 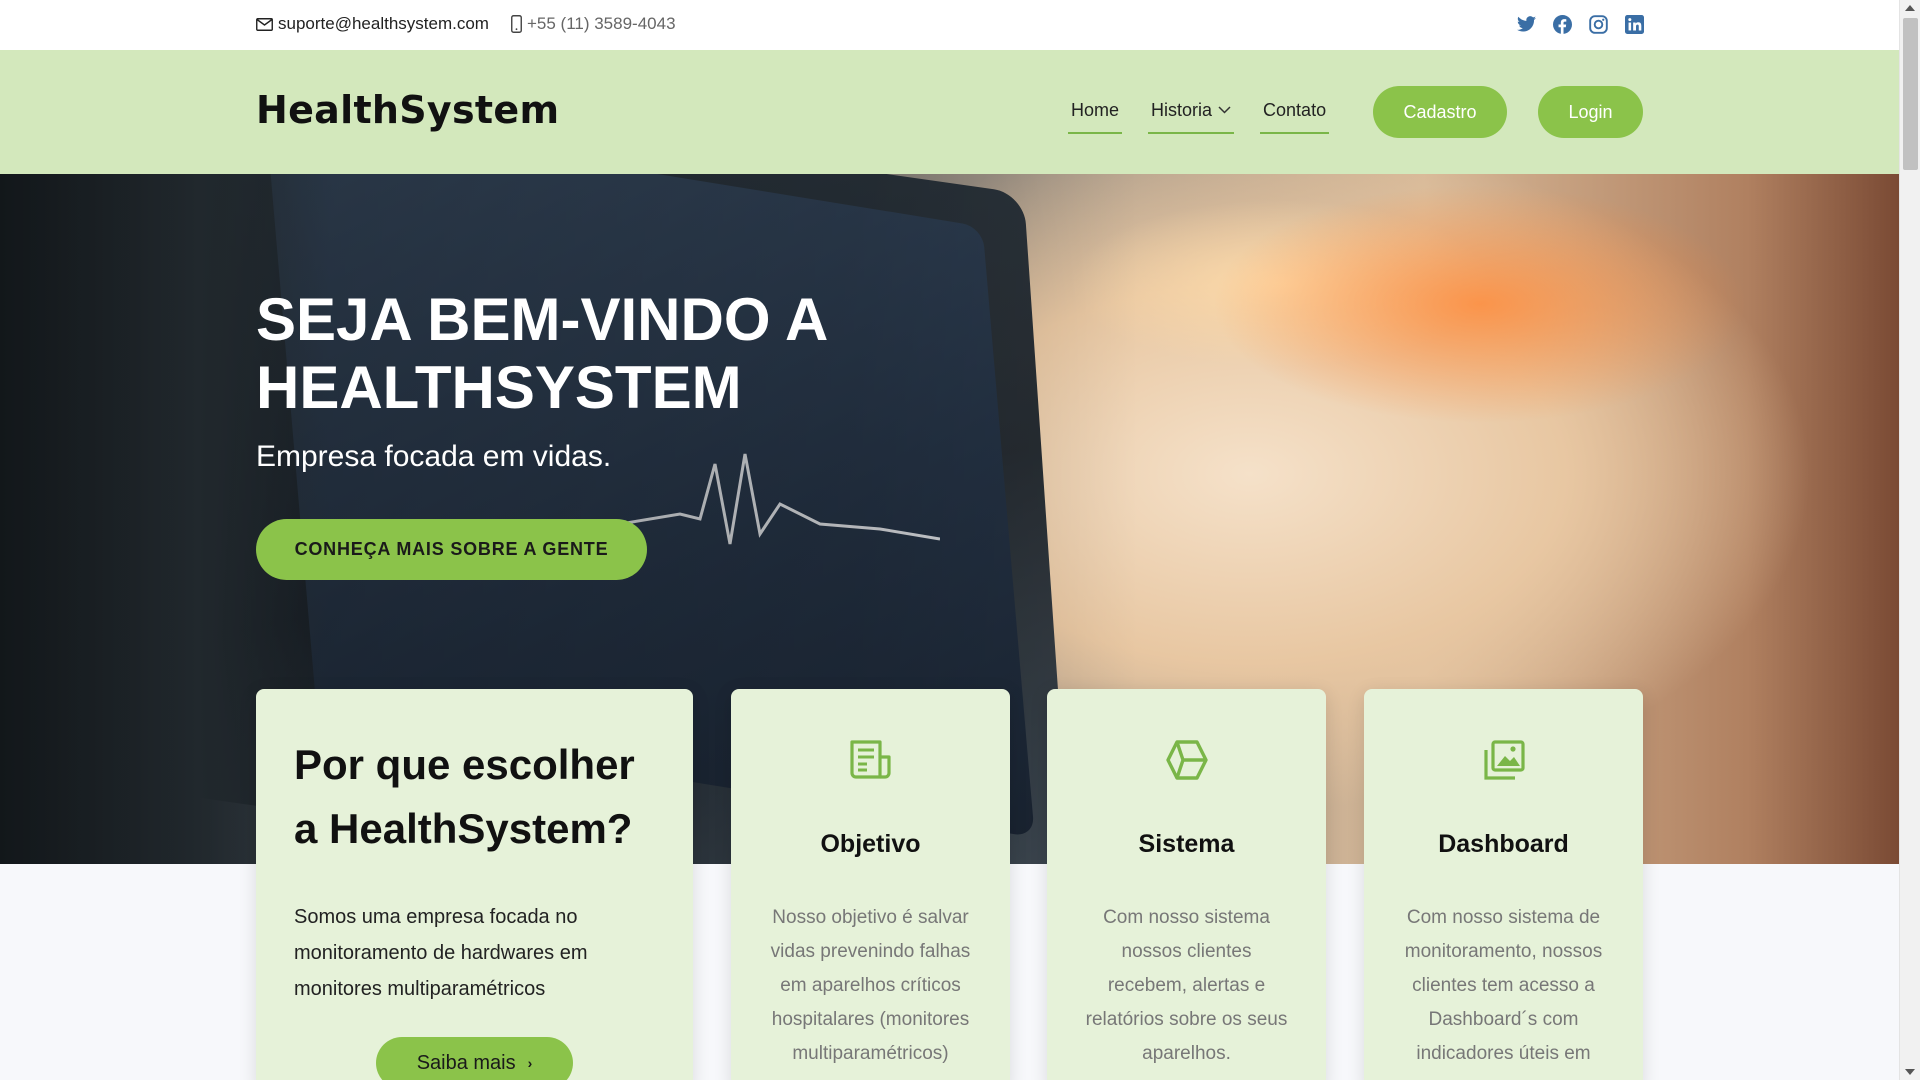 What do you see at coordinates (264, 24) in the screenshot?
I see `envelope-icon` at bounding box center [264, 24].